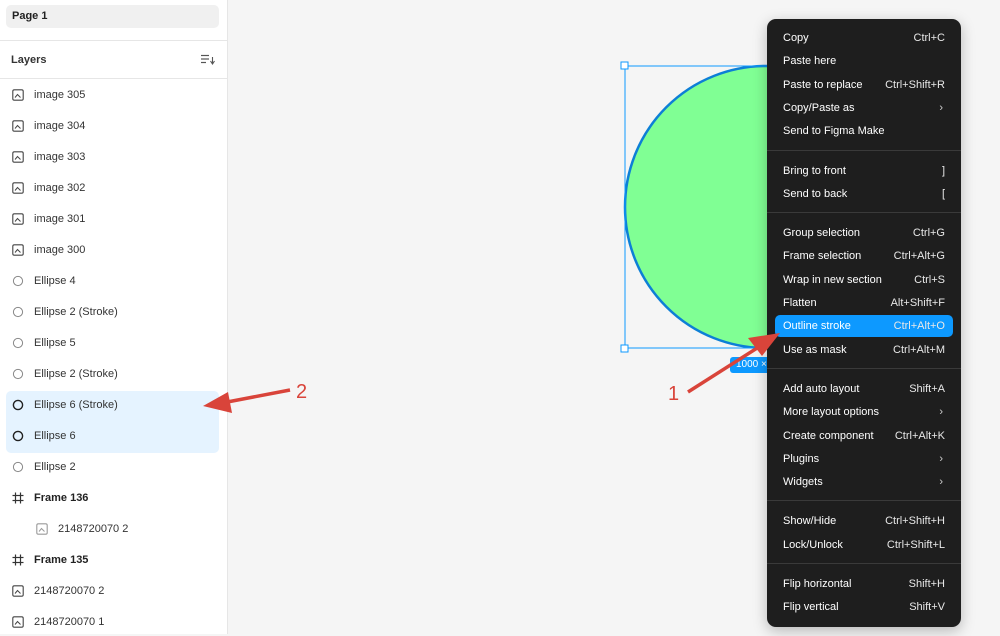 Image resolution: width=1000 pixels, height=636 pixels. What do you see at coordinates (491, 373) in the screenshot?
I see `annotation-overlay` at bounding box center [491, 373].